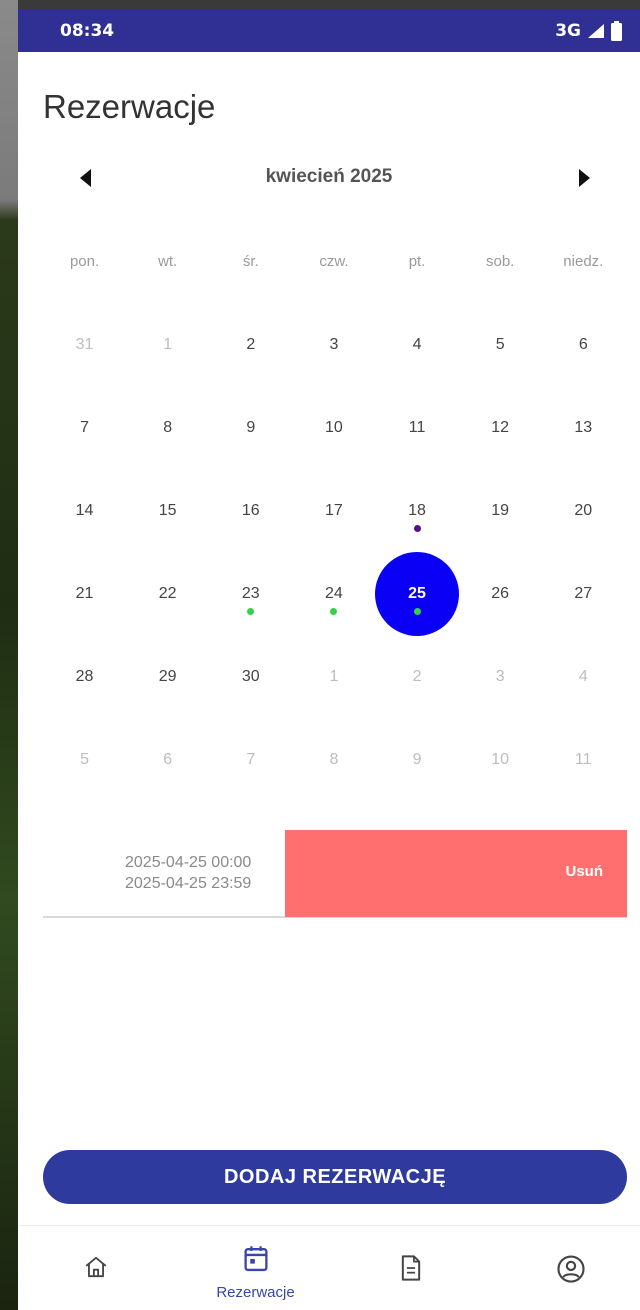  What do you see at coordinates (84, 344) in the screenshot?
I see `calendar-day: 31` at bounding box center [84, 344].